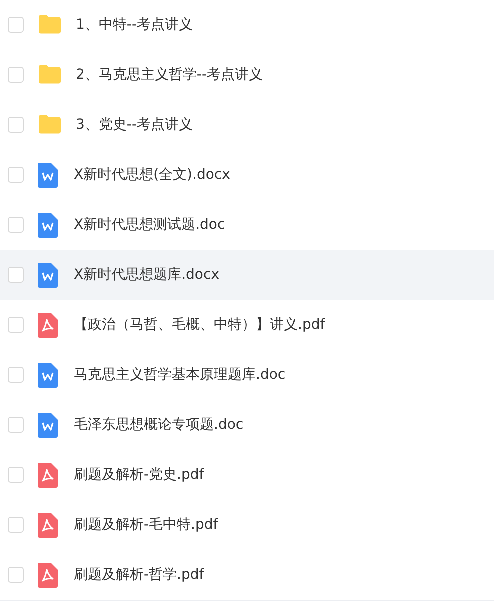 Image resolution: width=494 pixels, height=616 pixels. Describe the element at coordinates (139, 575) in the screenshot. I see `file-name: 刷题及解析-哲学.pdf` at that location.